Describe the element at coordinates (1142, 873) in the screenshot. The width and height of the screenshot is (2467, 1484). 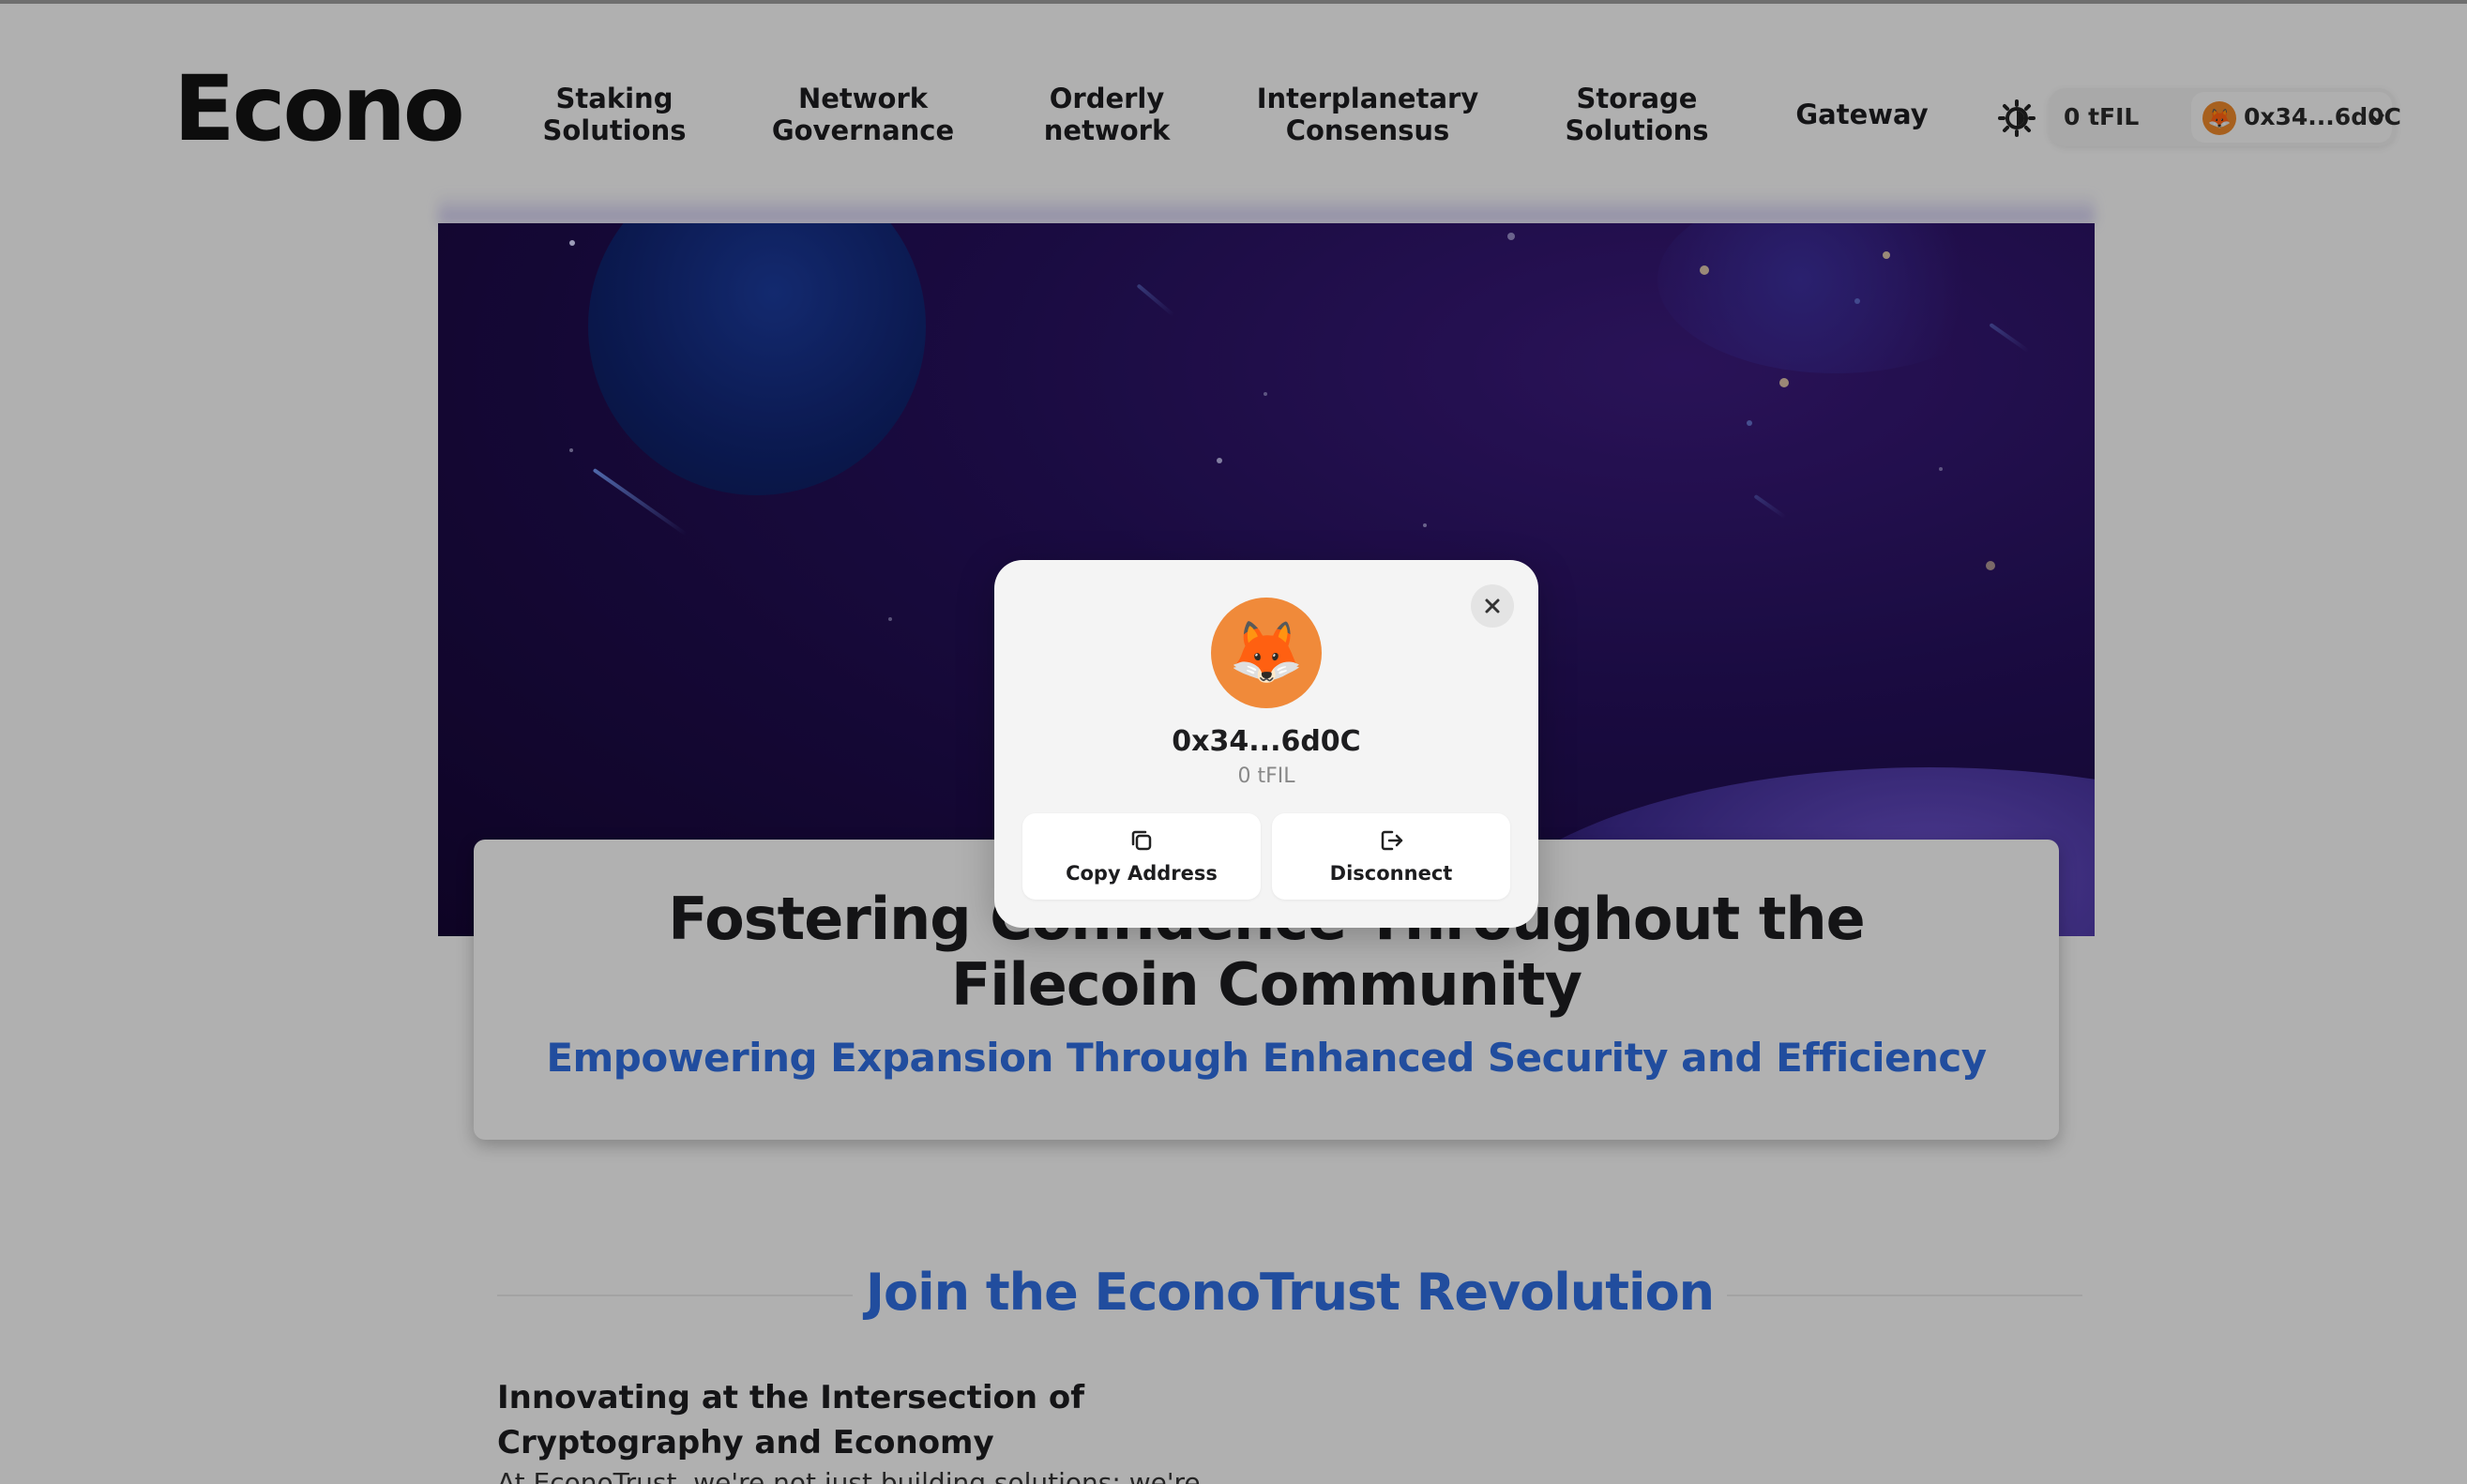
I see `copy-address-label: Copy Address` at that location.